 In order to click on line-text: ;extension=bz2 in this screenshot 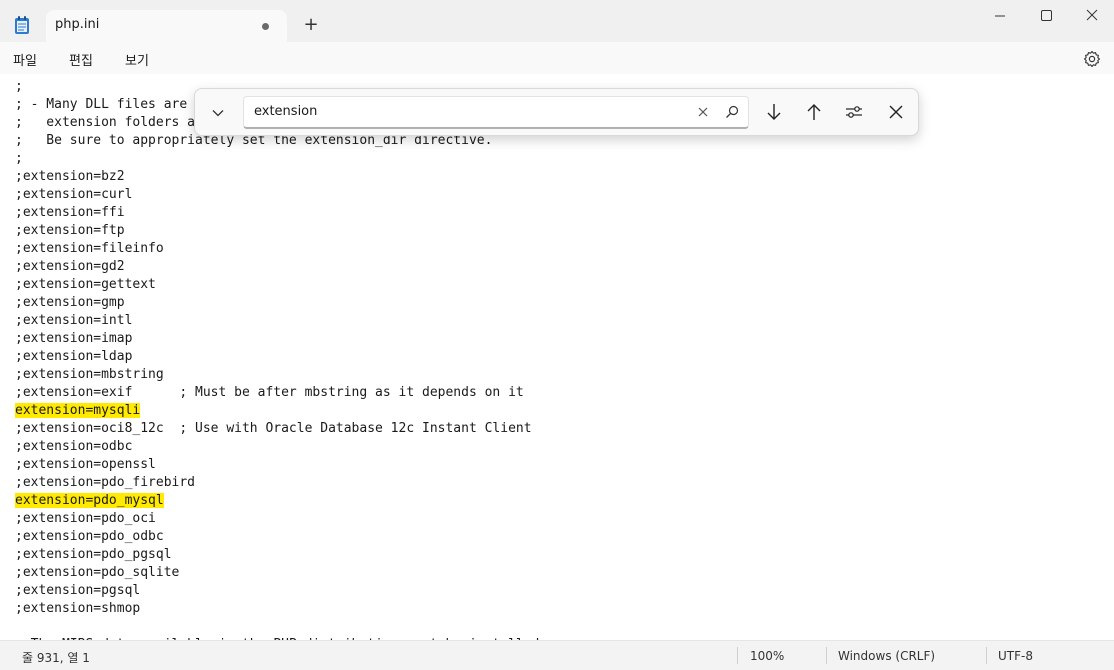, I will do `click(70, 176)`.